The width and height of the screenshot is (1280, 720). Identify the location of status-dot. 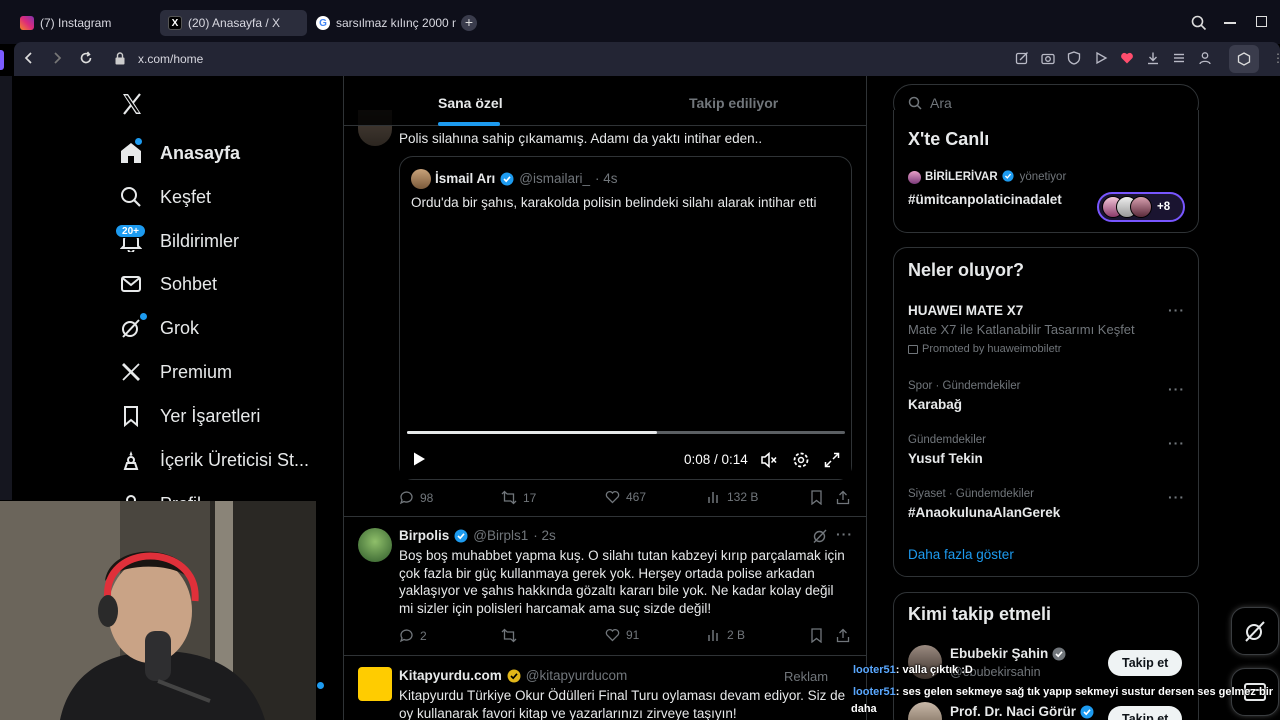
(320, 685).